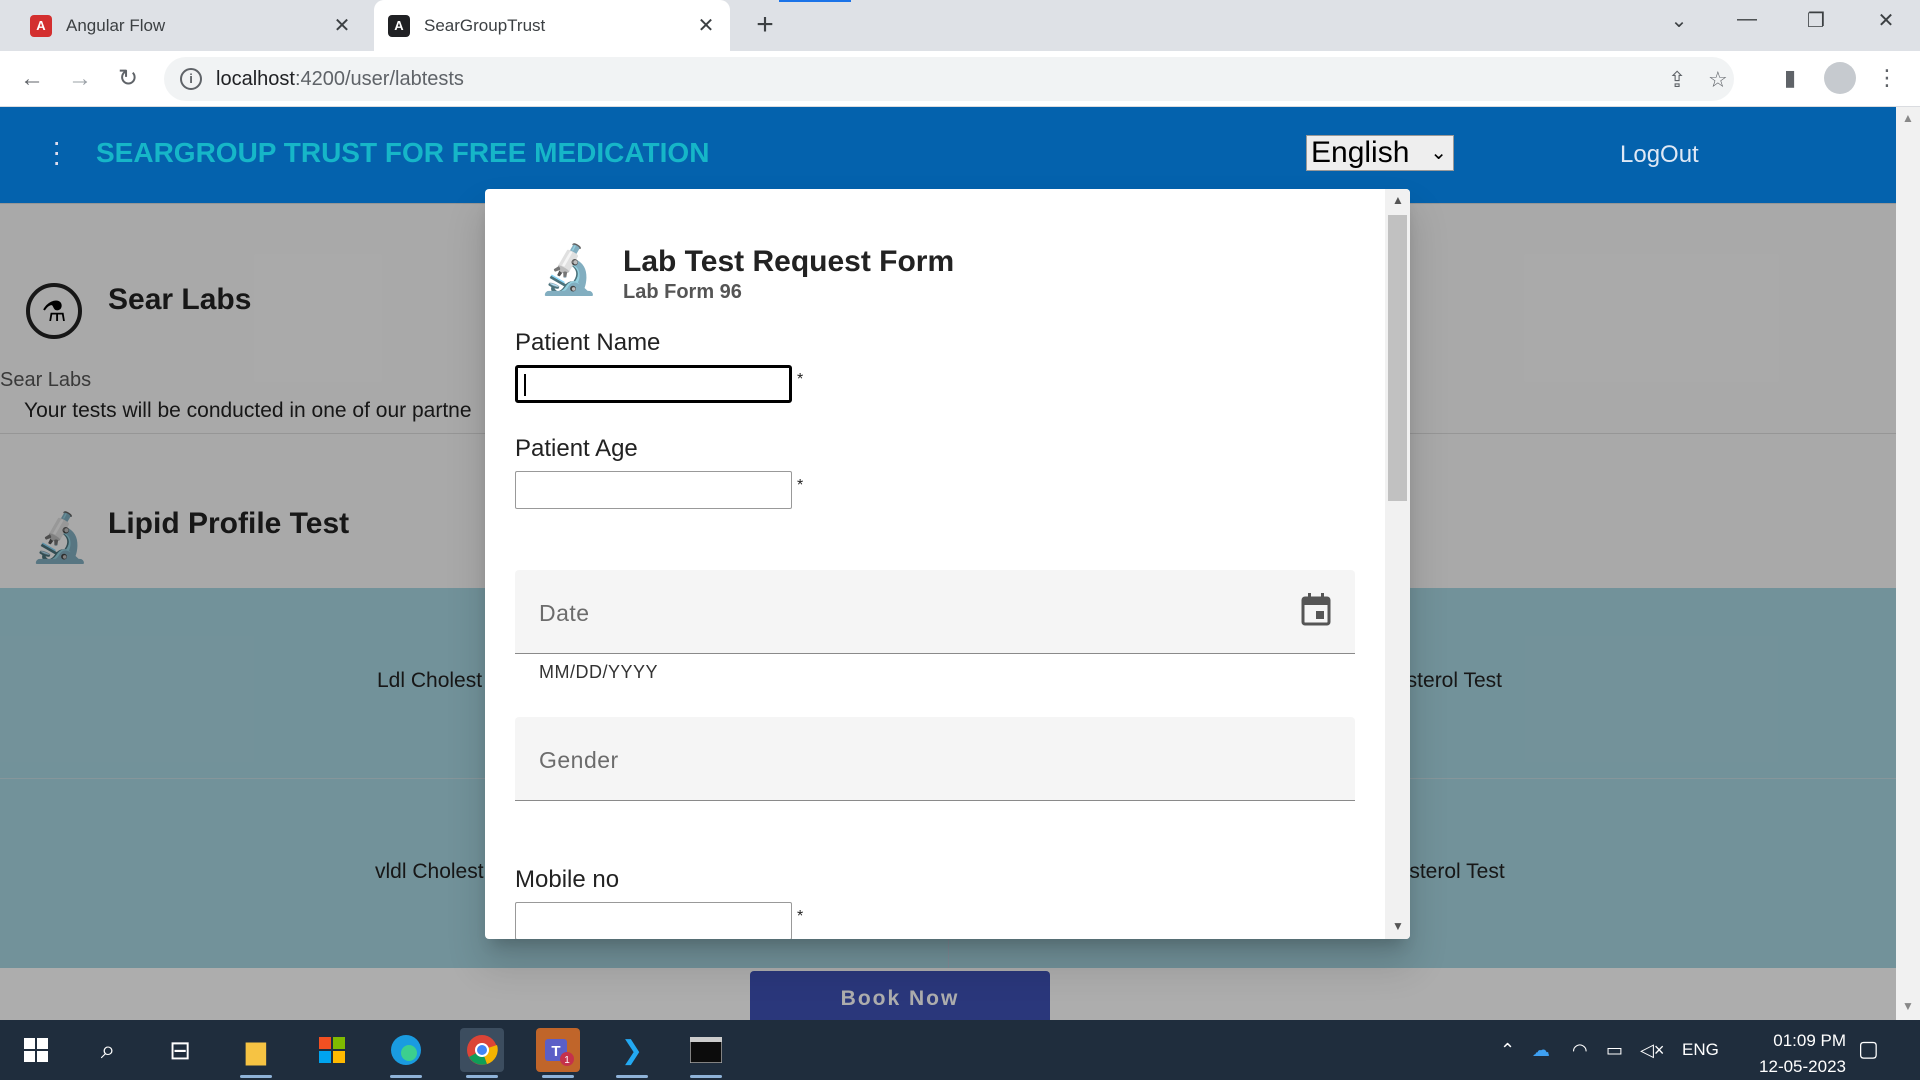 This screenshot has height=1080, width=1920. Describe the element at coordinates (1840, 78) in the screenshot. I see `profile-avatar` at that location.